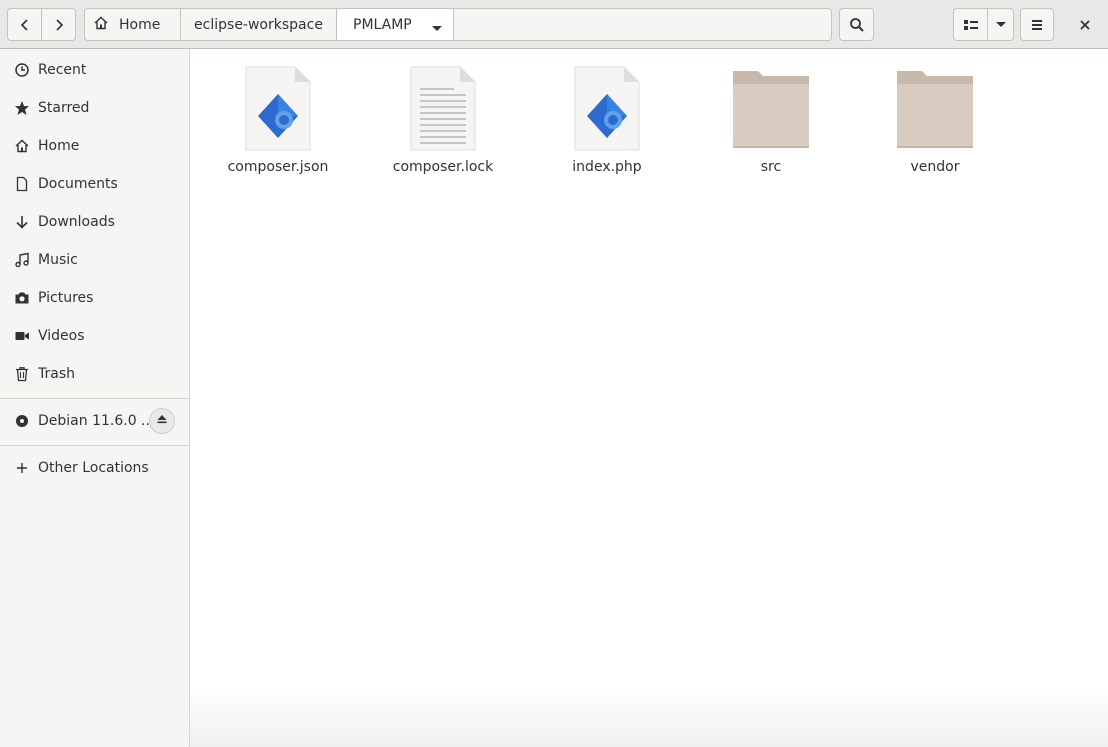  I want to click on path-crumb-home: Home, so click(133, 24).